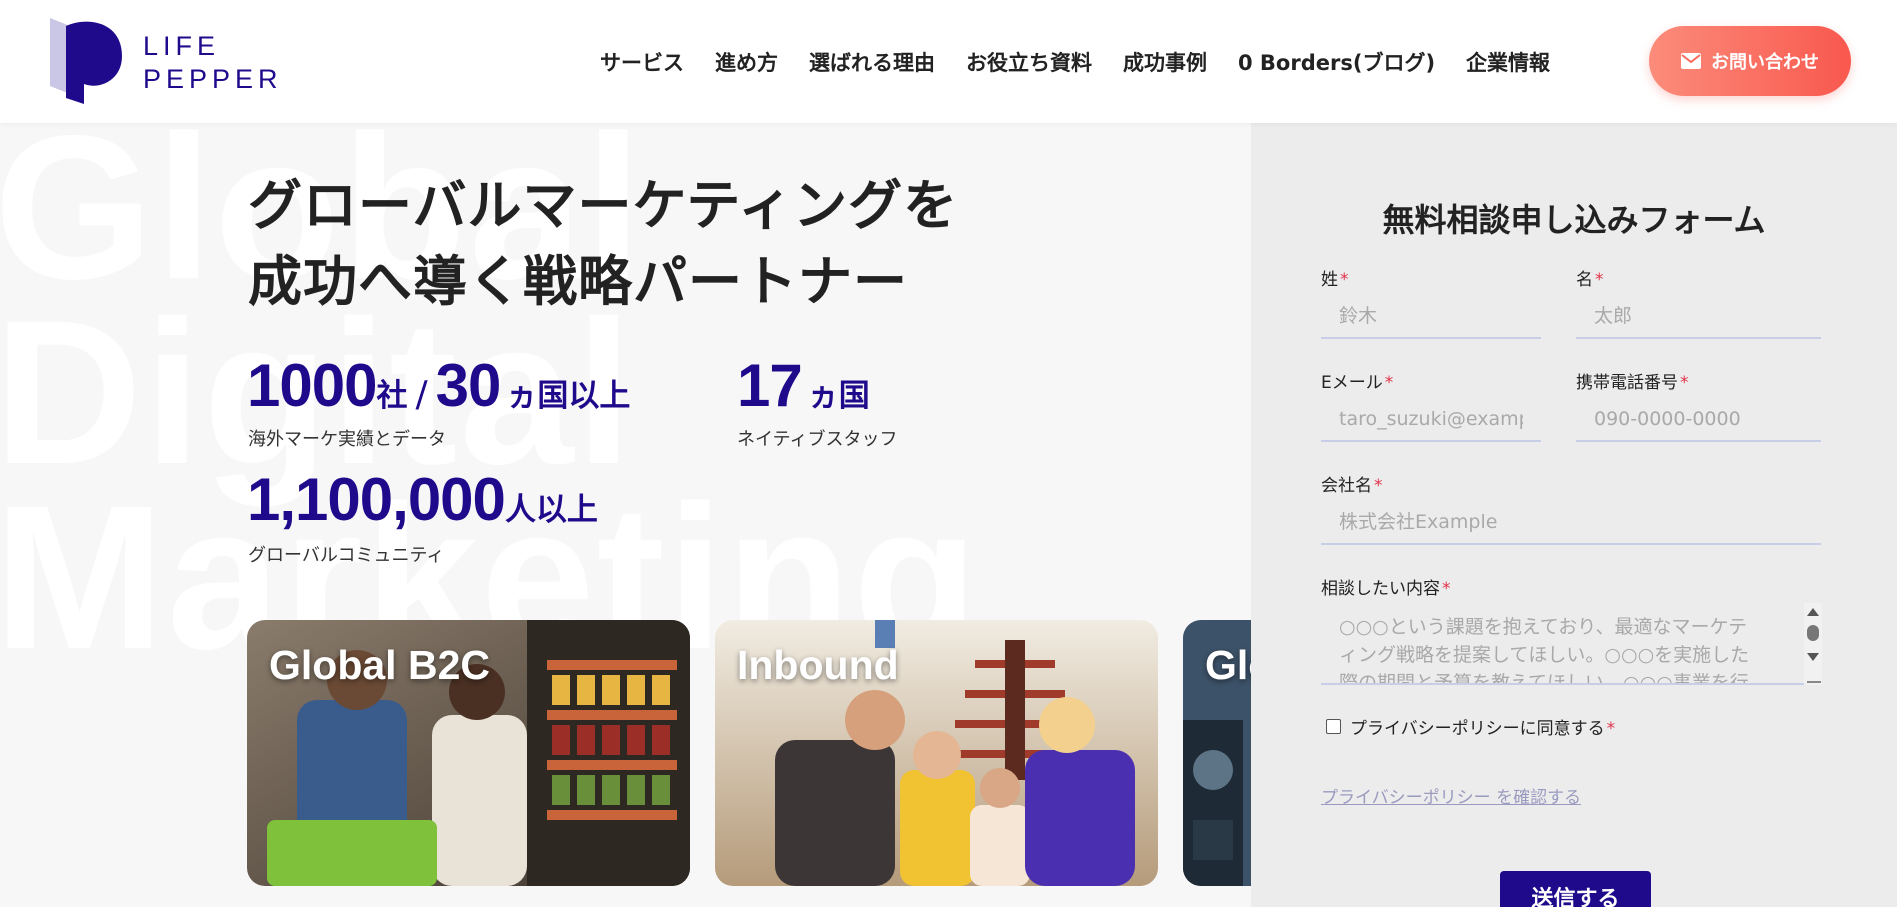  What do you see at coordinates (1813, 633) in the screenshot?
I see `scroll-thumb` at bounding box center [1813, 633].